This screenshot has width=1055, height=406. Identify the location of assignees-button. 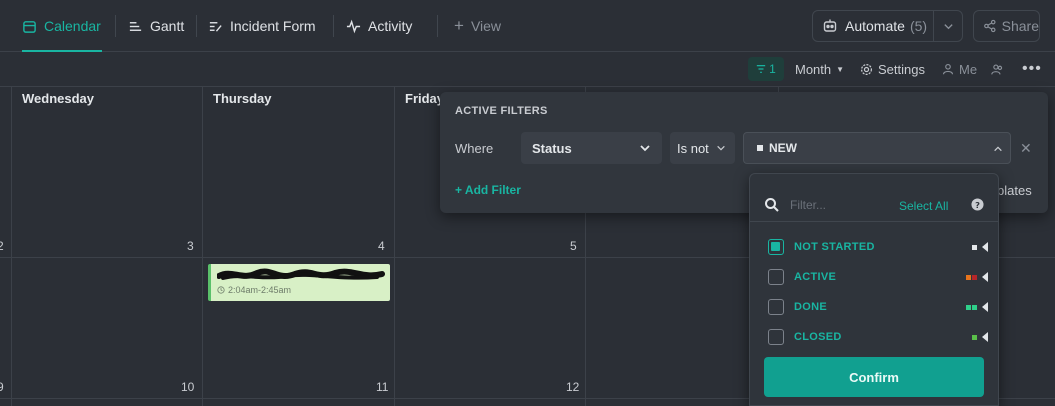
(997, 69).